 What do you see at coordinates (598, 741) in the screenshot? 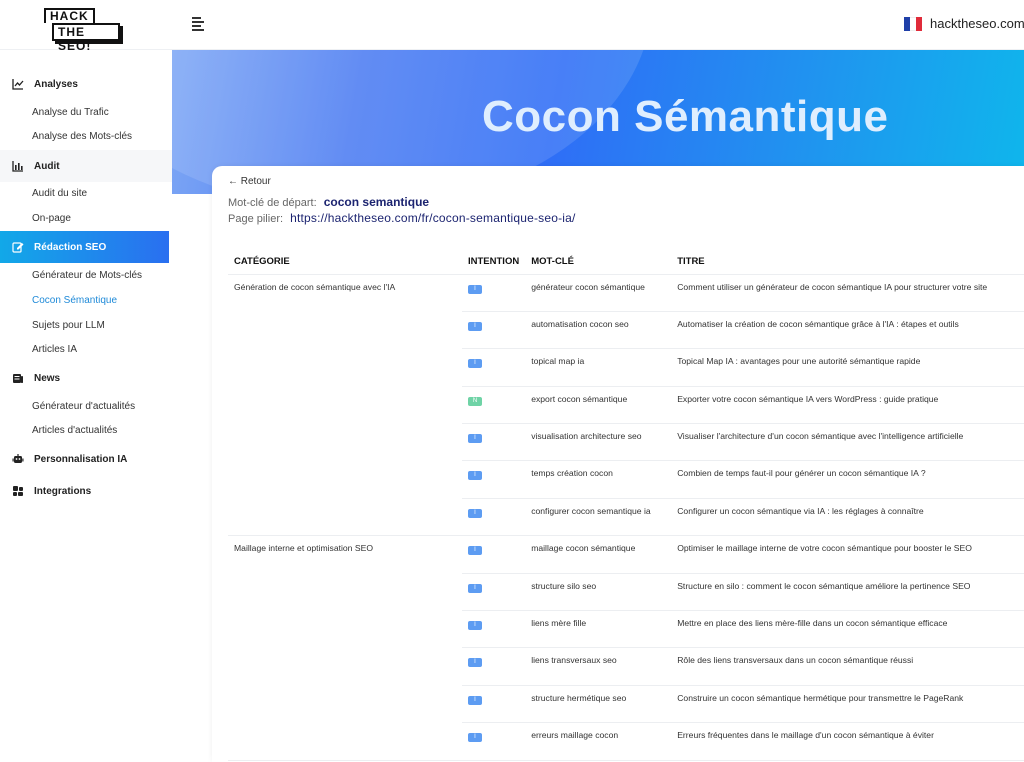
I see `keyword-cell: erreurs maillage cocon` at bounding box center [598, 741].